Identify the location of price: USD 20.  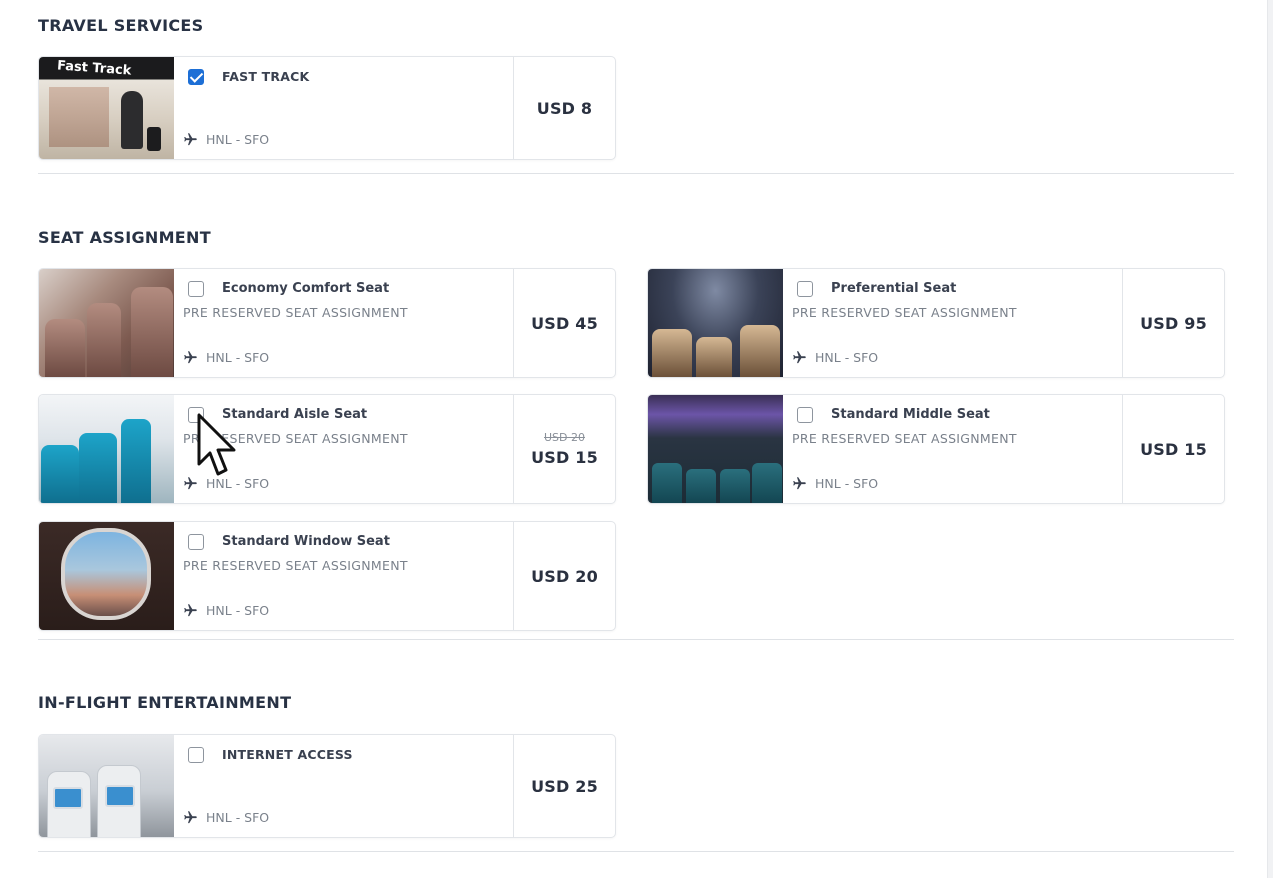
(564, 576).